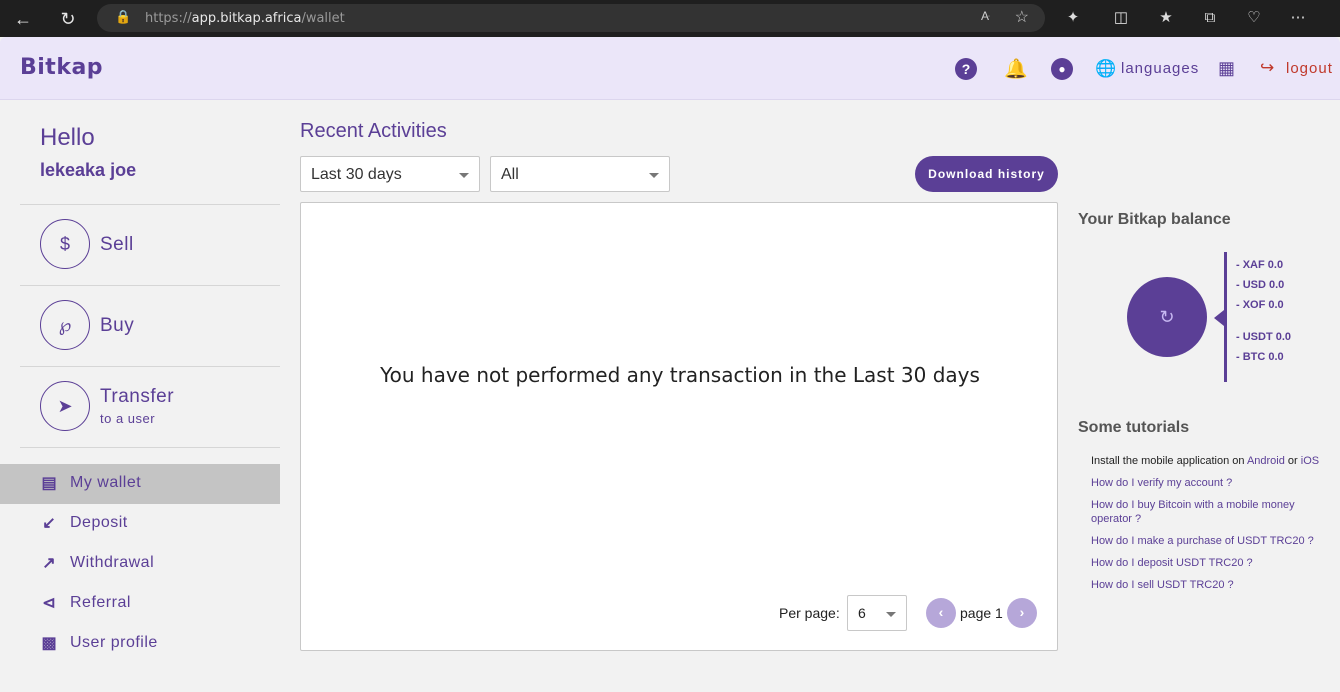 The image size is (1340, 692). What do you see at coordinates (117, 244) in the screenshot?
I see `sell-label: Sell` at bounding box center [117, 244].